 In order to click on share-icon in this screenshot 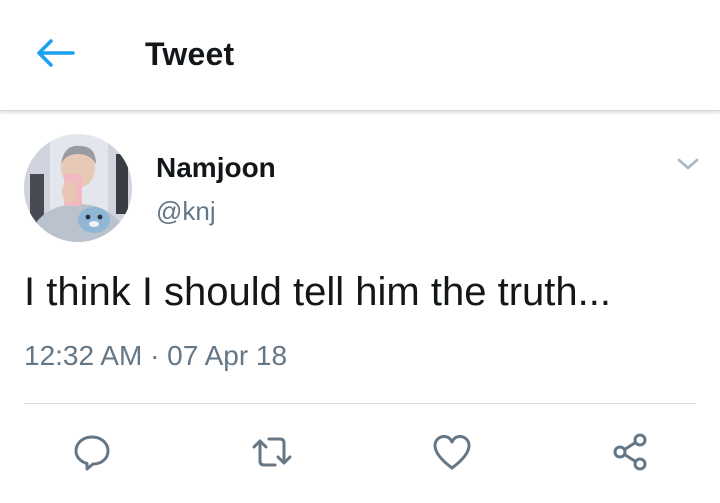, I will do `click(630, 452)`.